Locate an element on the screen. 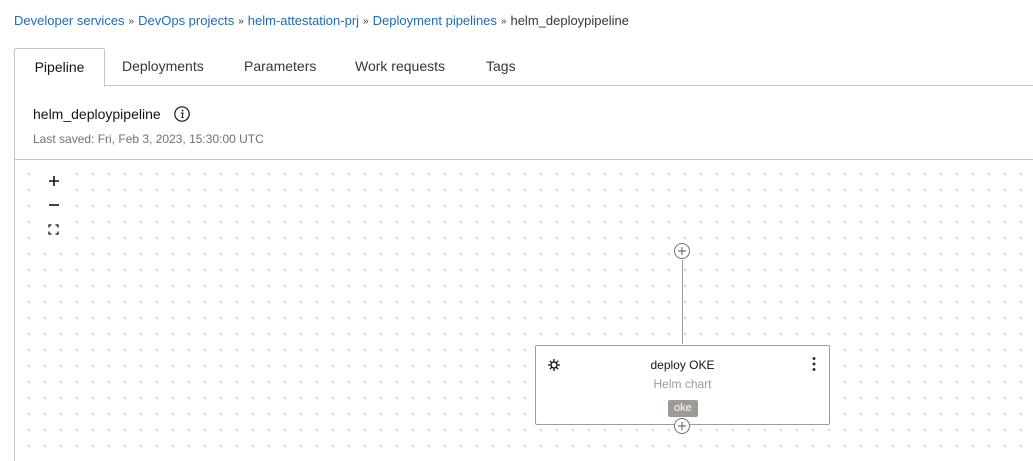 This screenshot has height=461, width=1033. breadcrumb-developer-services: Developer services is located at coordinates (69, 20).